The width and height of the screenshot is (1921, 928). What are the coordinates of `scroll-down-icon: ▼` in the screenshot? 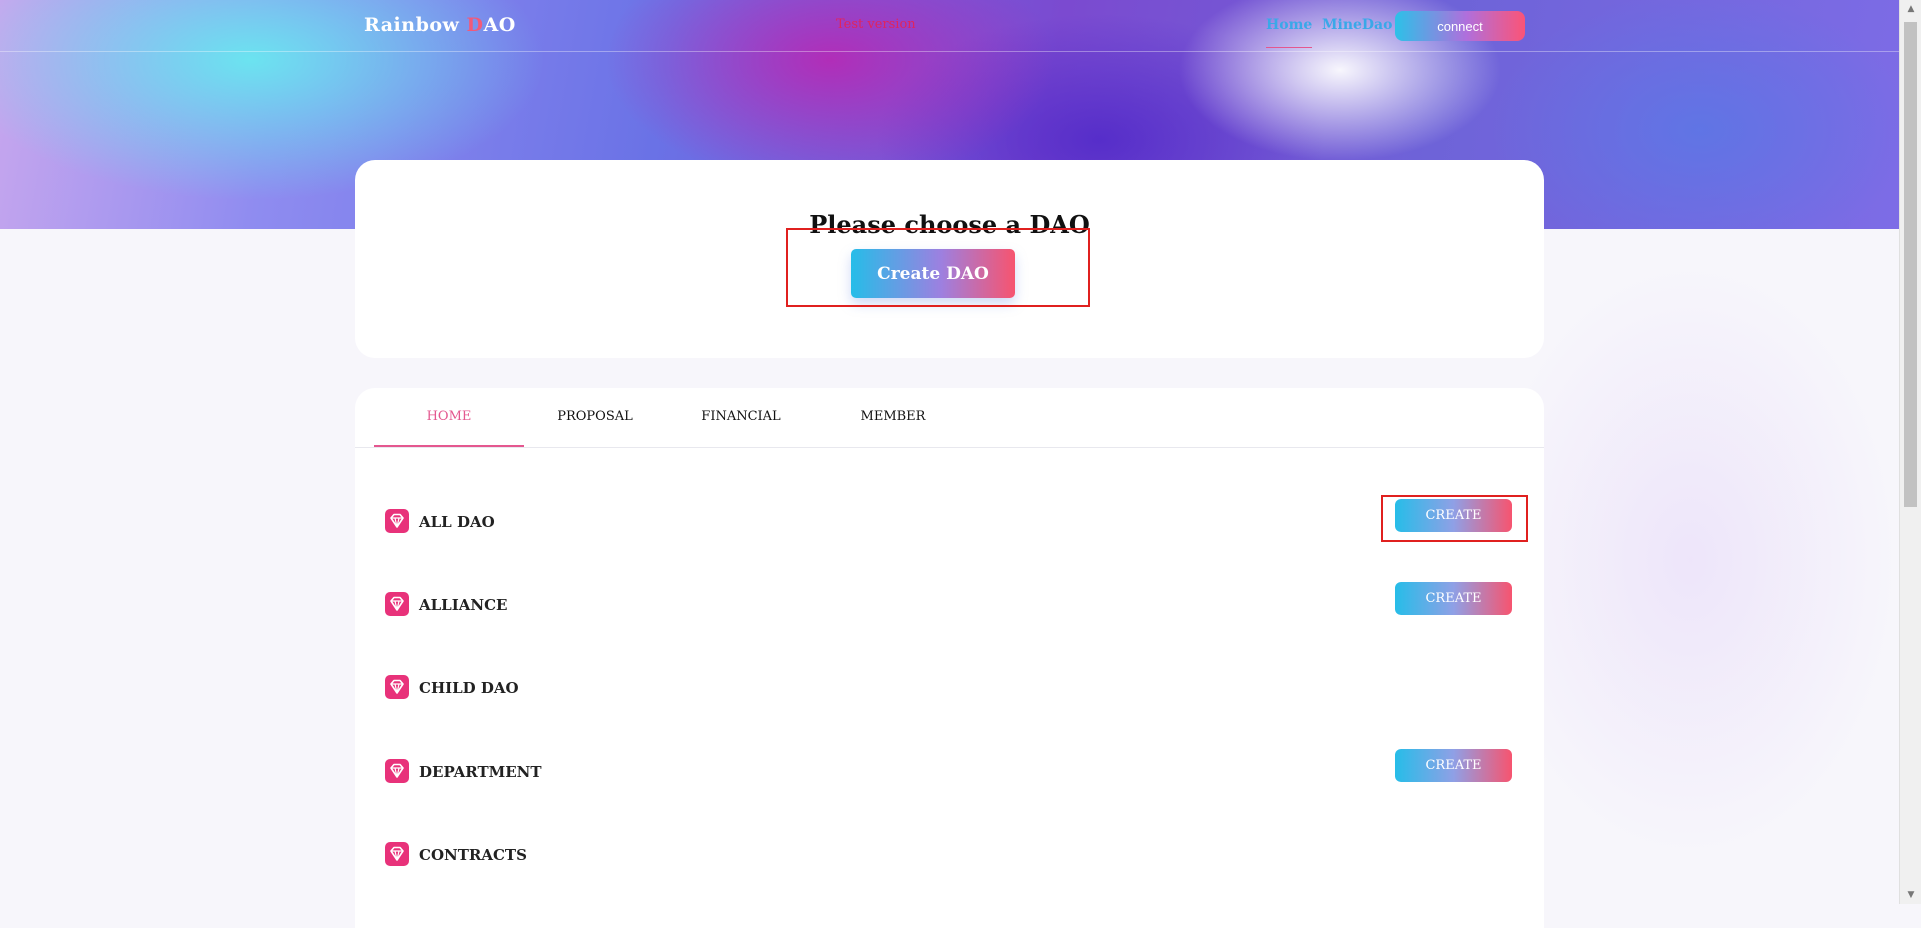 It's located at (1910, 895).